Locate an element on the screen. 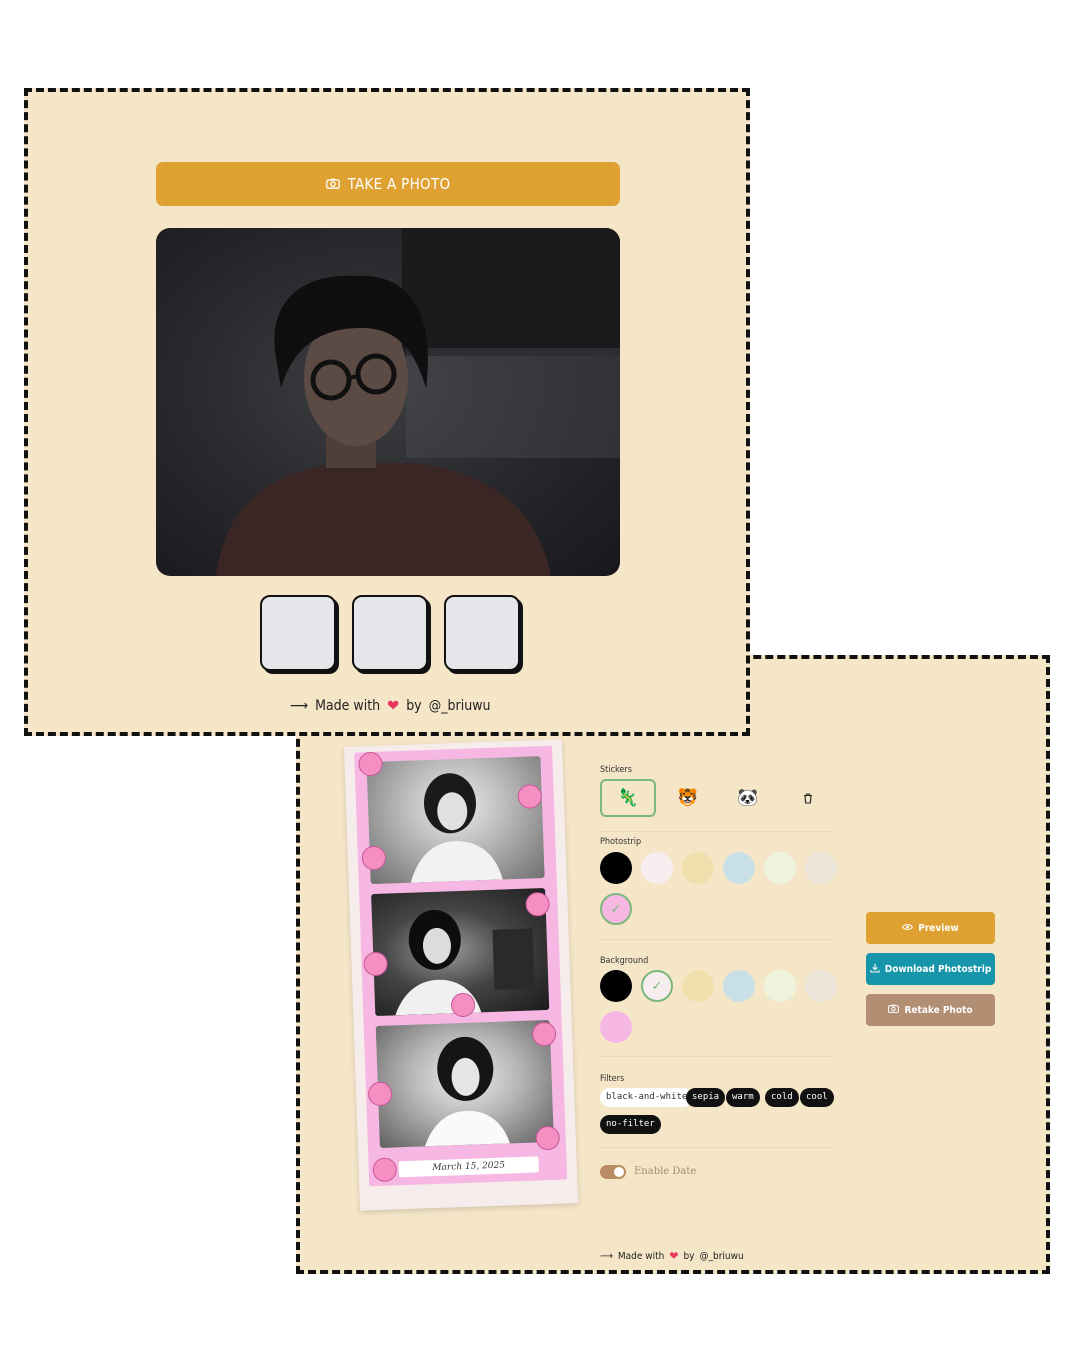  filter-chip-sepia: sepia is located at coordinates (706, 1097).